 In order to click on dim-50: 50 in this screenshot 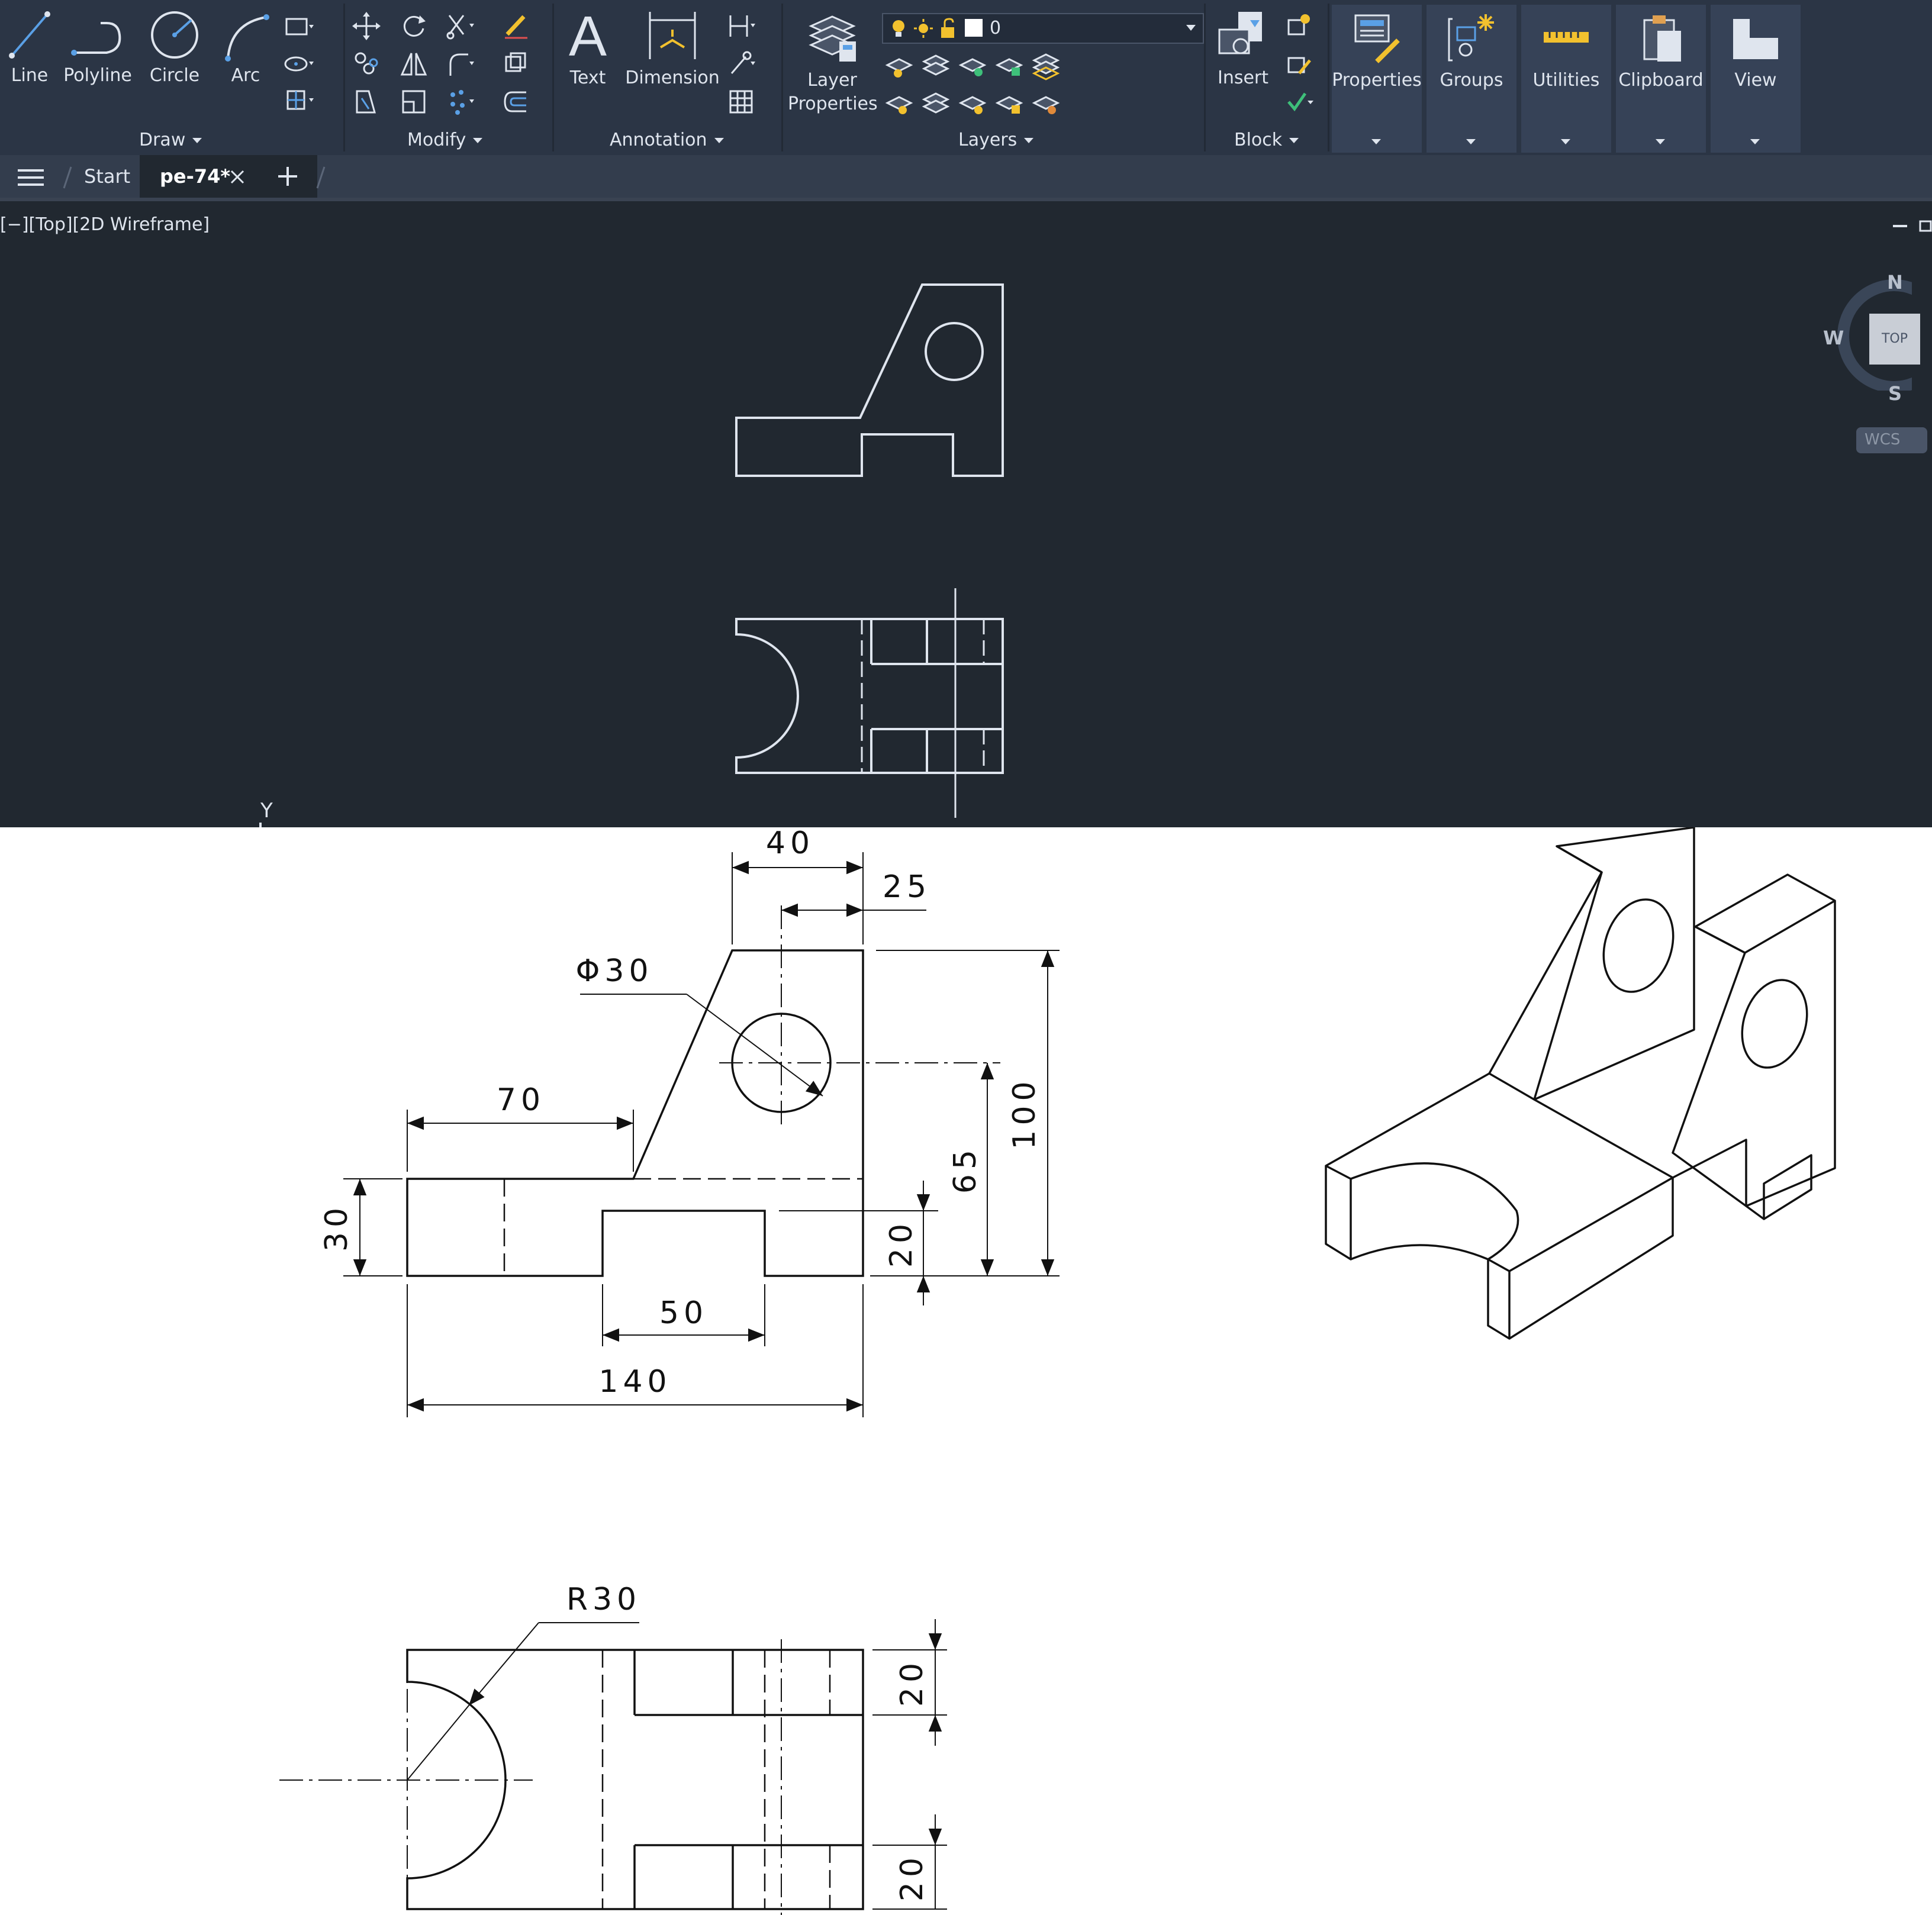, I will do `click(683, 1313)`.